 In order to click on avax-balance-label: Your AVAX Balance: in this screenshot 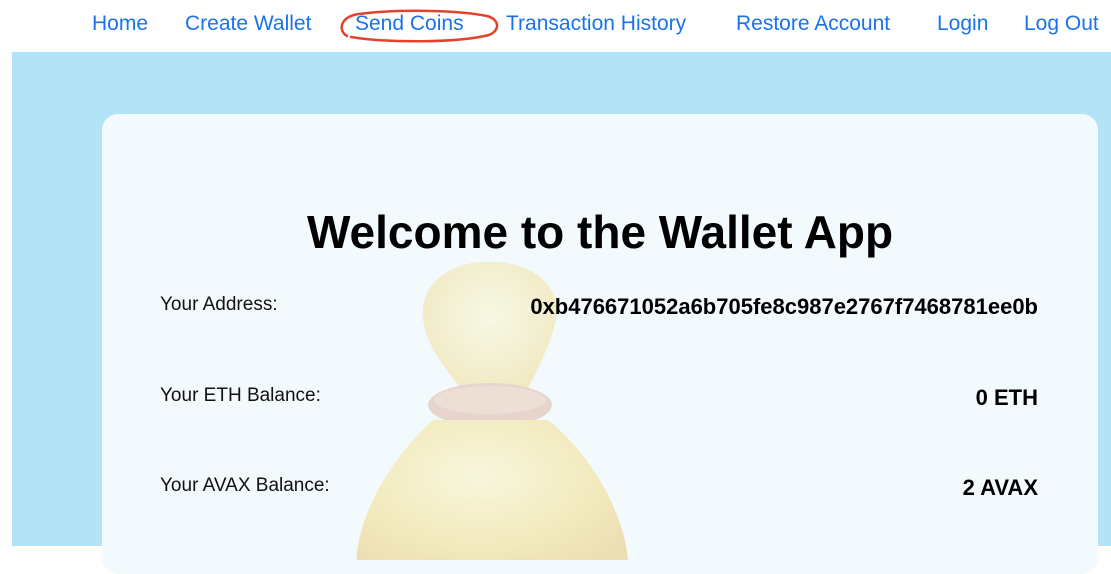, I will do `click(245, 485)`.